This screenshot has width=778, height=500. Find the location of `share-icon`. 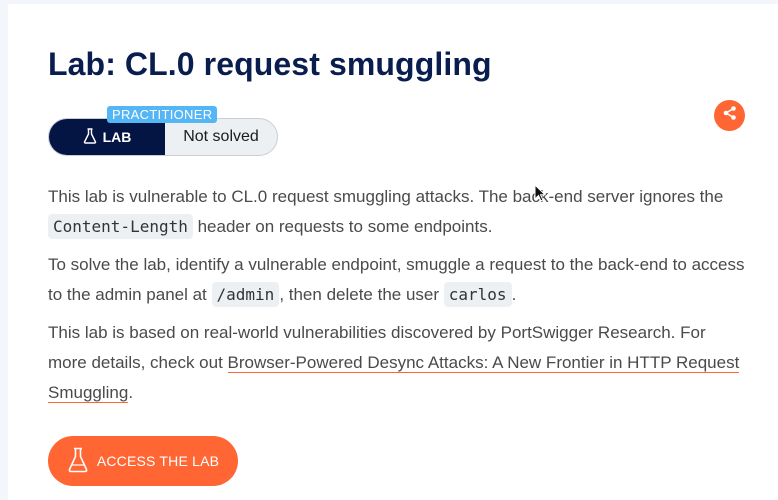

share-icon is located at coordinates (730, 115).